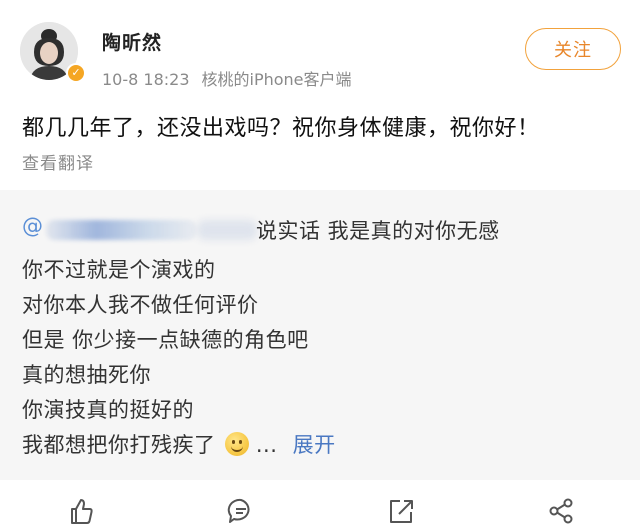 The height and width of the screenshot is (530, 640). Describe the element at coordinates (121, 230) in the screenshot. I see `redacted-username` at that location.